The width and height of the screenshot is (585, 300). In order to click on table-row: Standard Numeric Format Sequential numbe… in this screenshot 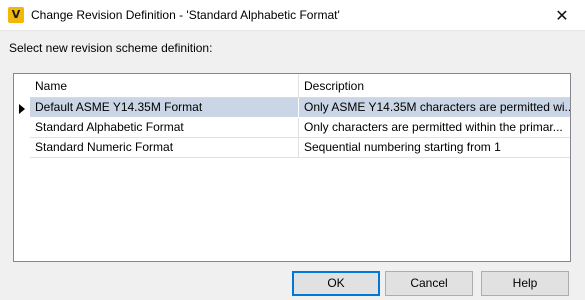, I will do `click(300, 148)`.